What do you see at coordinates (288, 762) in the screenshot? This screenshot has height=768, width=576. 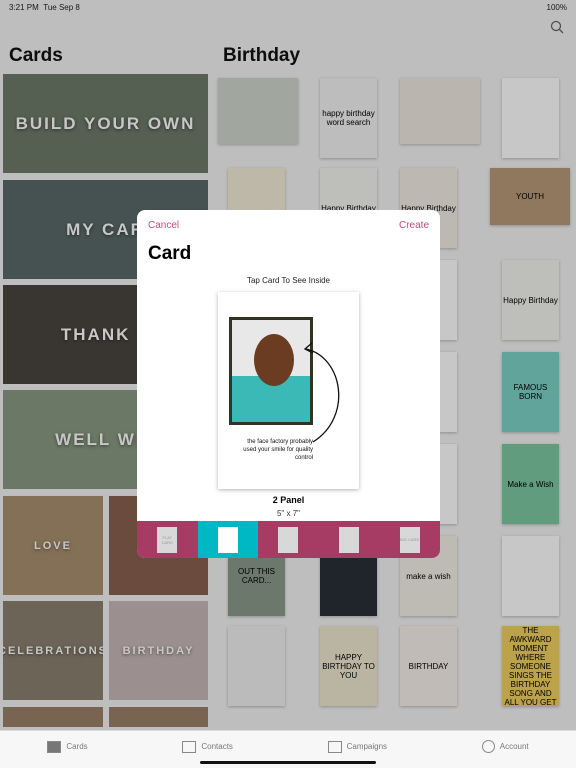 I see `home-indicator` at bounding box center [288, 762].